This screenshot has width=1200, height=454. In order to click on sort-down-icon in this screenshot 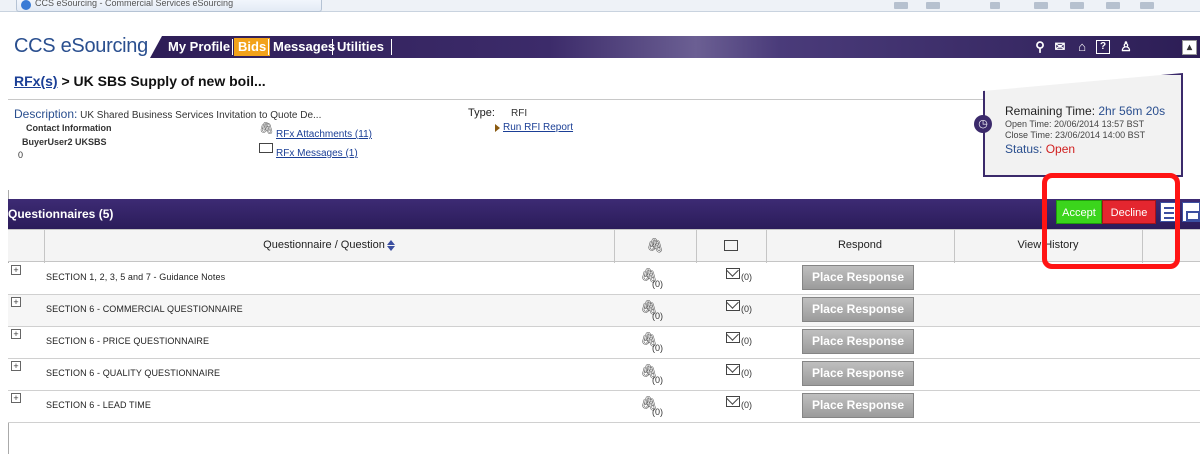, I will do `click(390, 248)`.